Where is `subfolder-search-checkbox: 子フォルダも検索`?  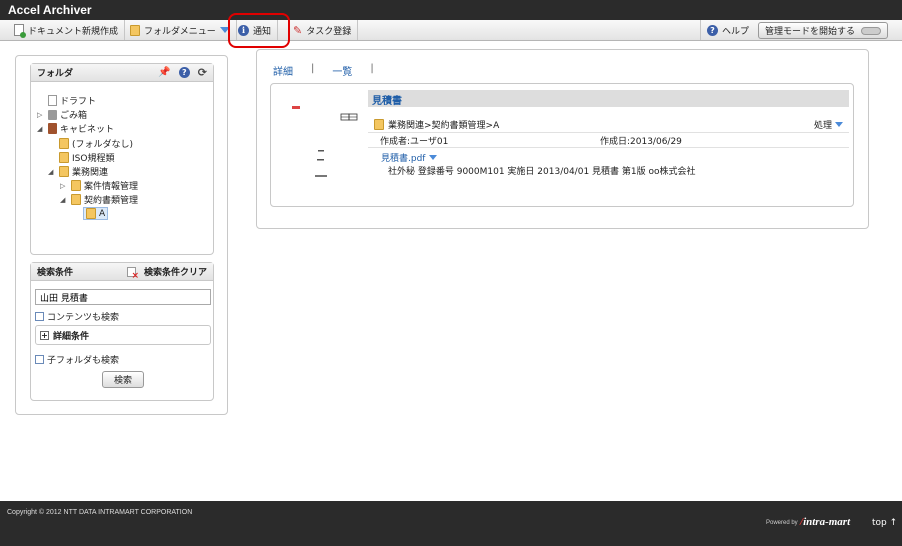
subfolder-search-checkbox: 子フォルダも検索 is located at coordinates (77, 359).